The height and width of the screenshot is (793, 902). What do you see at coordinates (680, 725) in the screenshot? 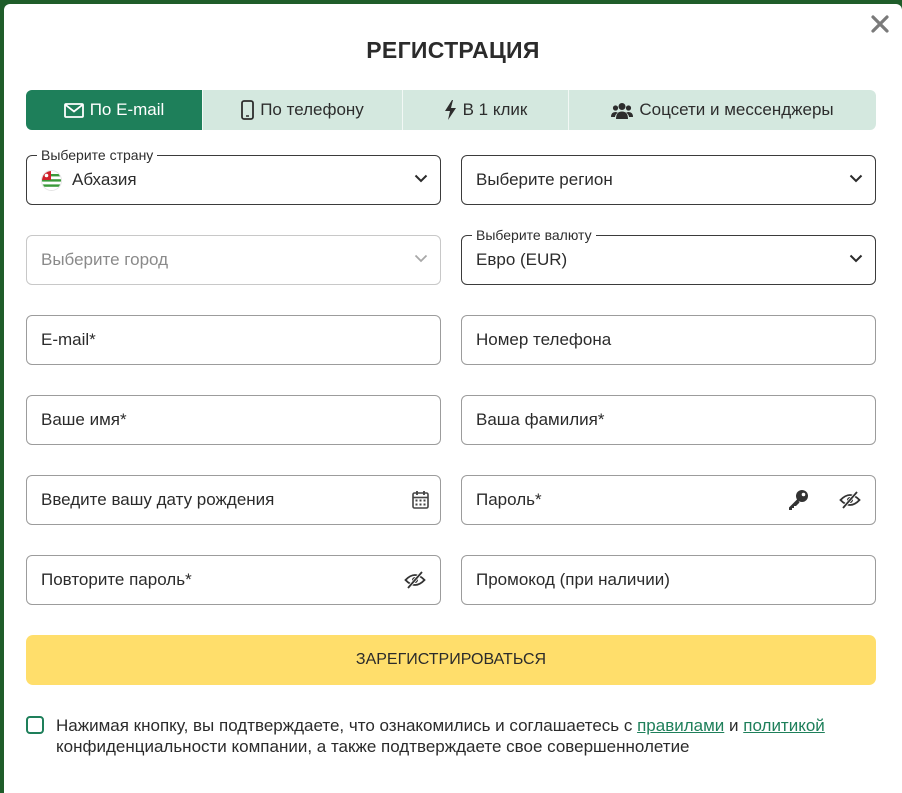
I see `rules-link: правилами` at bounding box center [680, 725].